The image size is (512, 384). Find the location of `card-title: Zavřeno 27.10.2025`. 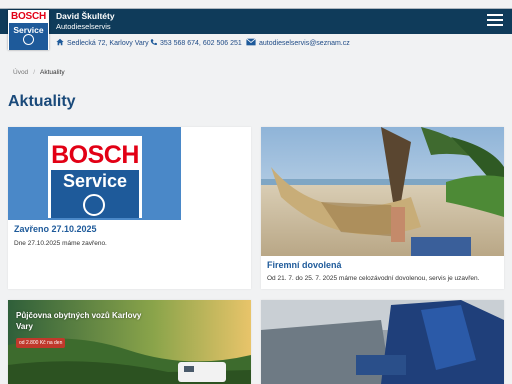

card-title: Zavřeno 27.10.2025 is located at coordinates (55, 229).